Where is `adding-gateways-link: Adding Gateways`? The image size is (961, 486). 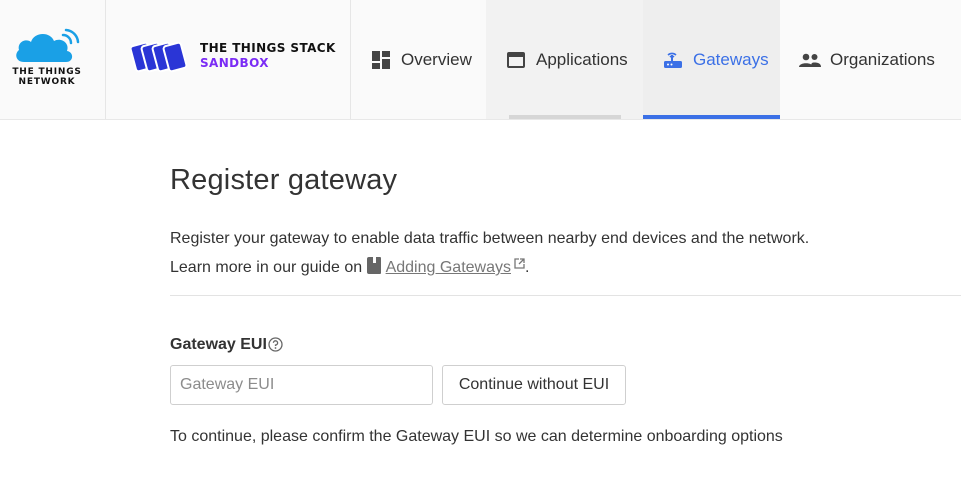
adding-gateways-link: Adding Gateways is located at coordinates (448, 267).